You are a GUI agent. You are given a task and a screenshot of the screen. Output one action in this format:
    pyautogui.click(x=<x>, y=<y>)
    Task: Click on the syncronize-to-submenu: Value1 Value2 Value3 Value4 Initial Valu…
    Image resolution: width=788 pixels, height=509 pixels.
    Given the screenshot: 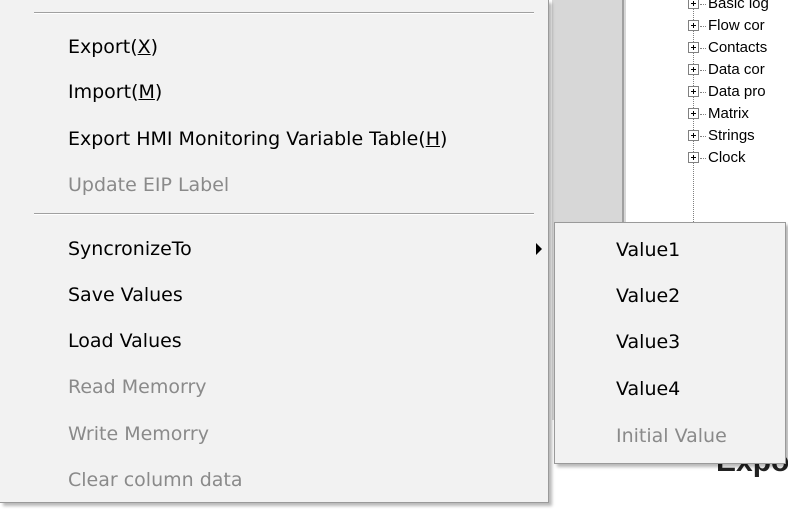 What is the action you would take?
    pyautogui.click(x=670, y=343)
    